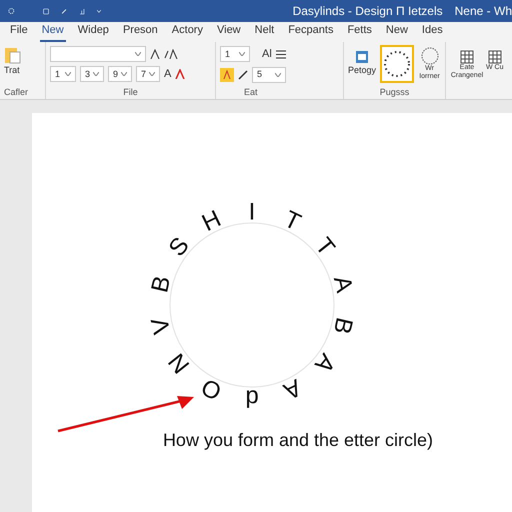 The image size is (512, 512). I want to click on app-icon, so click(11, 11).